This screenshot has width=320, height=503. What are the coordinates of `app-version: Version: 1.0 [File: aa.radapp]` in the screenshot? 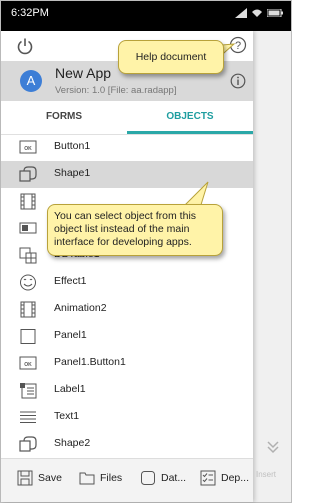 It's located at (116, 90).